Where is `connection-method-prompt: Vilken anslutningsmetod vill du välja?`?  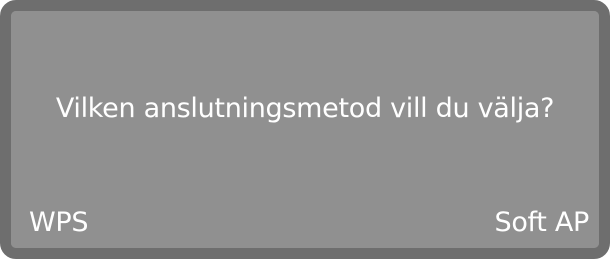
connection-method-prompt: Vilken anslutningsmetod vill du välja? is located at coordinates (305, 108).